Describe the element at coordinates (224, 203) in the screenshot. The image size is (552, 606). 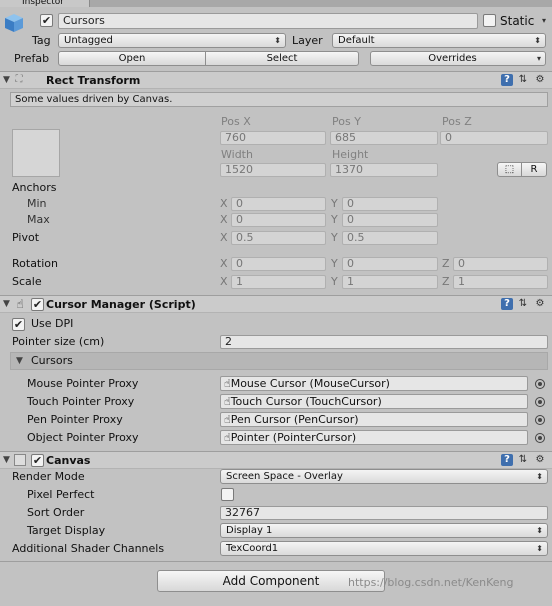
I see `min-x-axis: X` at that location.